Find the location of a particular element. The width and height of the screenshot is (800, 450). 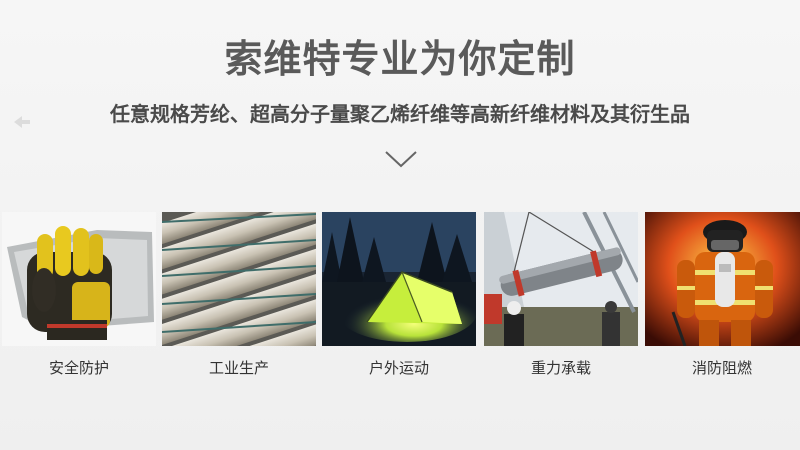

category-card-fire-retardant is located at coordinates (722, 279).